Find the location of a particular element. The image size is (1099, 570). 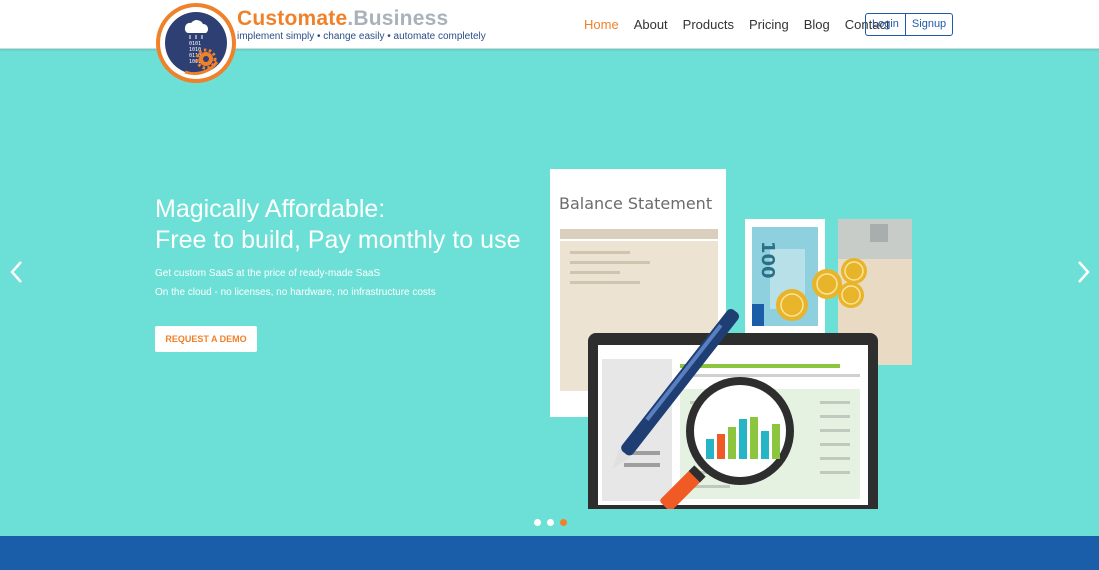

main-nav: Home About Products Pricing Blog Contact is located at coordinates (744, 24).